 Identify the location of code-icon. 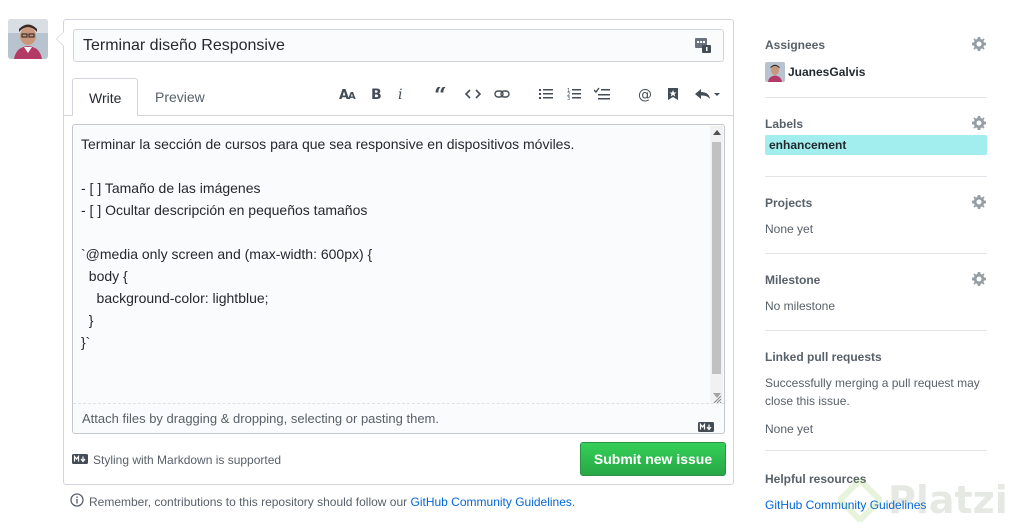
(473, 94).